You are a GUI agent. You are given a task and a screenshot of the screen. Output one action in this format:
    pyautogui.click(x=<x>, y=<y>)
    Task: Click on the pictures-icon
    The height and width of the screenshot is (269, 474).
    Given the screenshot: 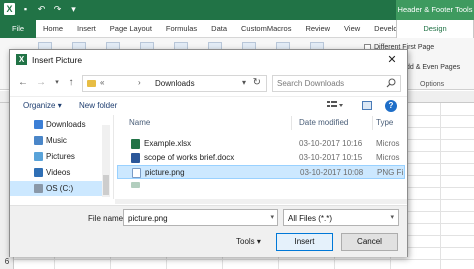 What is the action you would take?
    pyautogui.click(x=38, y=156)
    